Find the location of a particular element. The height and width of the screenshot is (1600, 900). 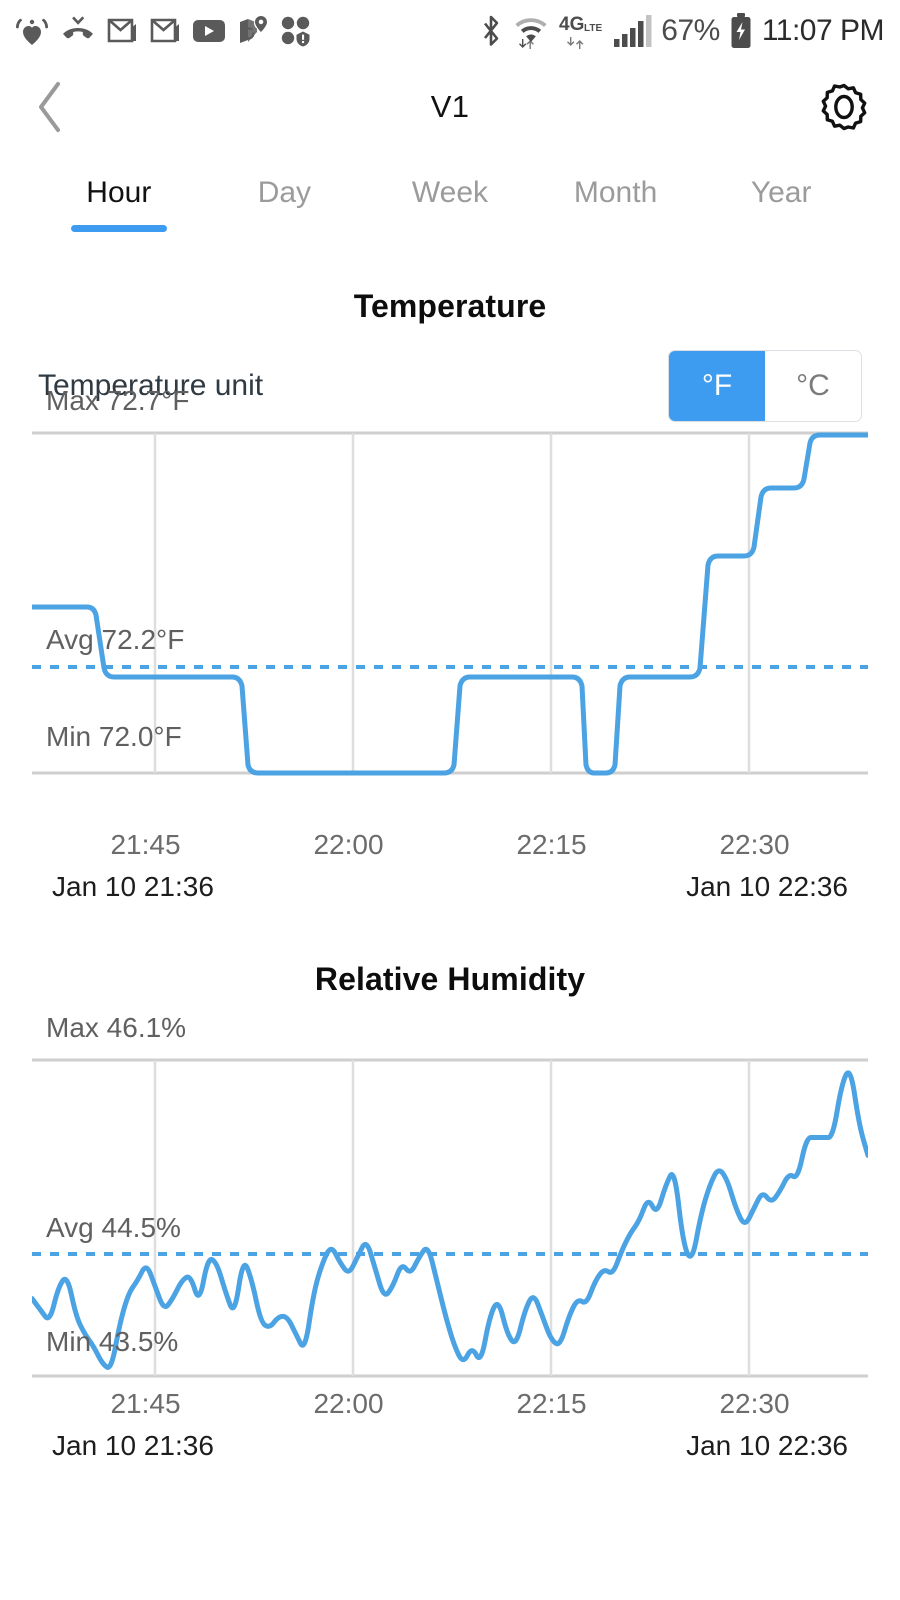

svg-text: LTE is located at coordinates (593, 28).